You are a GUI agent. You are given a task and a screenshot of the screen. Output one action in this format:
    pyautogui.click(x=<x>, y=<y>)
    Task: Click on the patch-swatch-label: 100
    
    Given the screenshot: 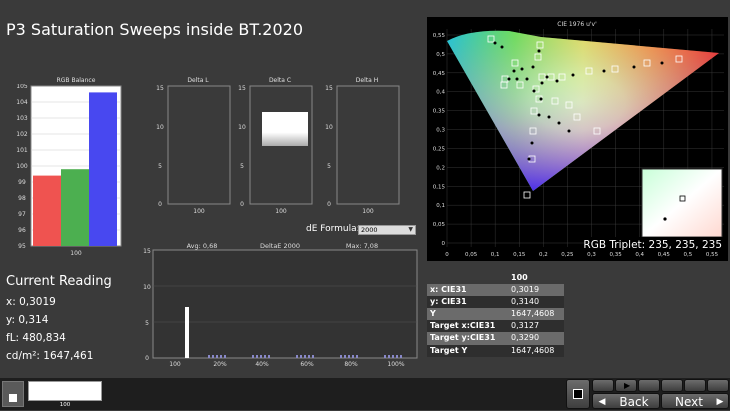 What is the action you would take?
    pyautogui.click(x=65, y=405)
    